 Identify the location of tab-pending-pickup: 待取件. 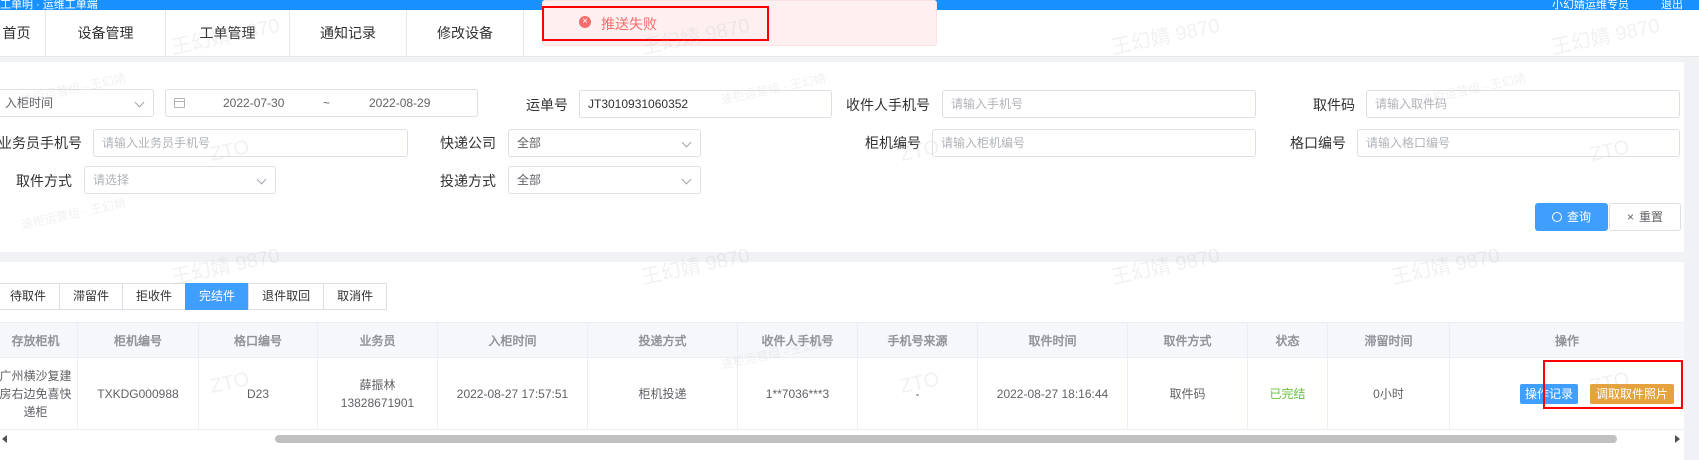
(30, 296).